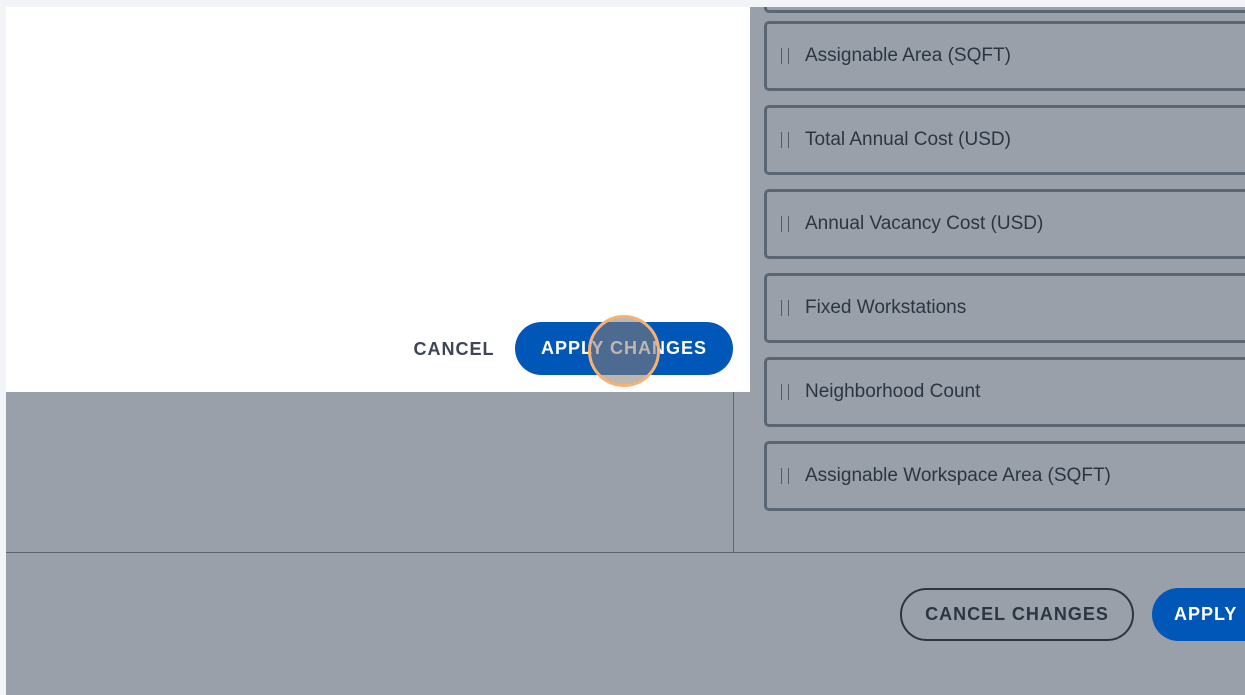  Describe the element at coordinates (893, 391) in the screenshot. I see `column-item-label: Neighborhood Count` at that location.